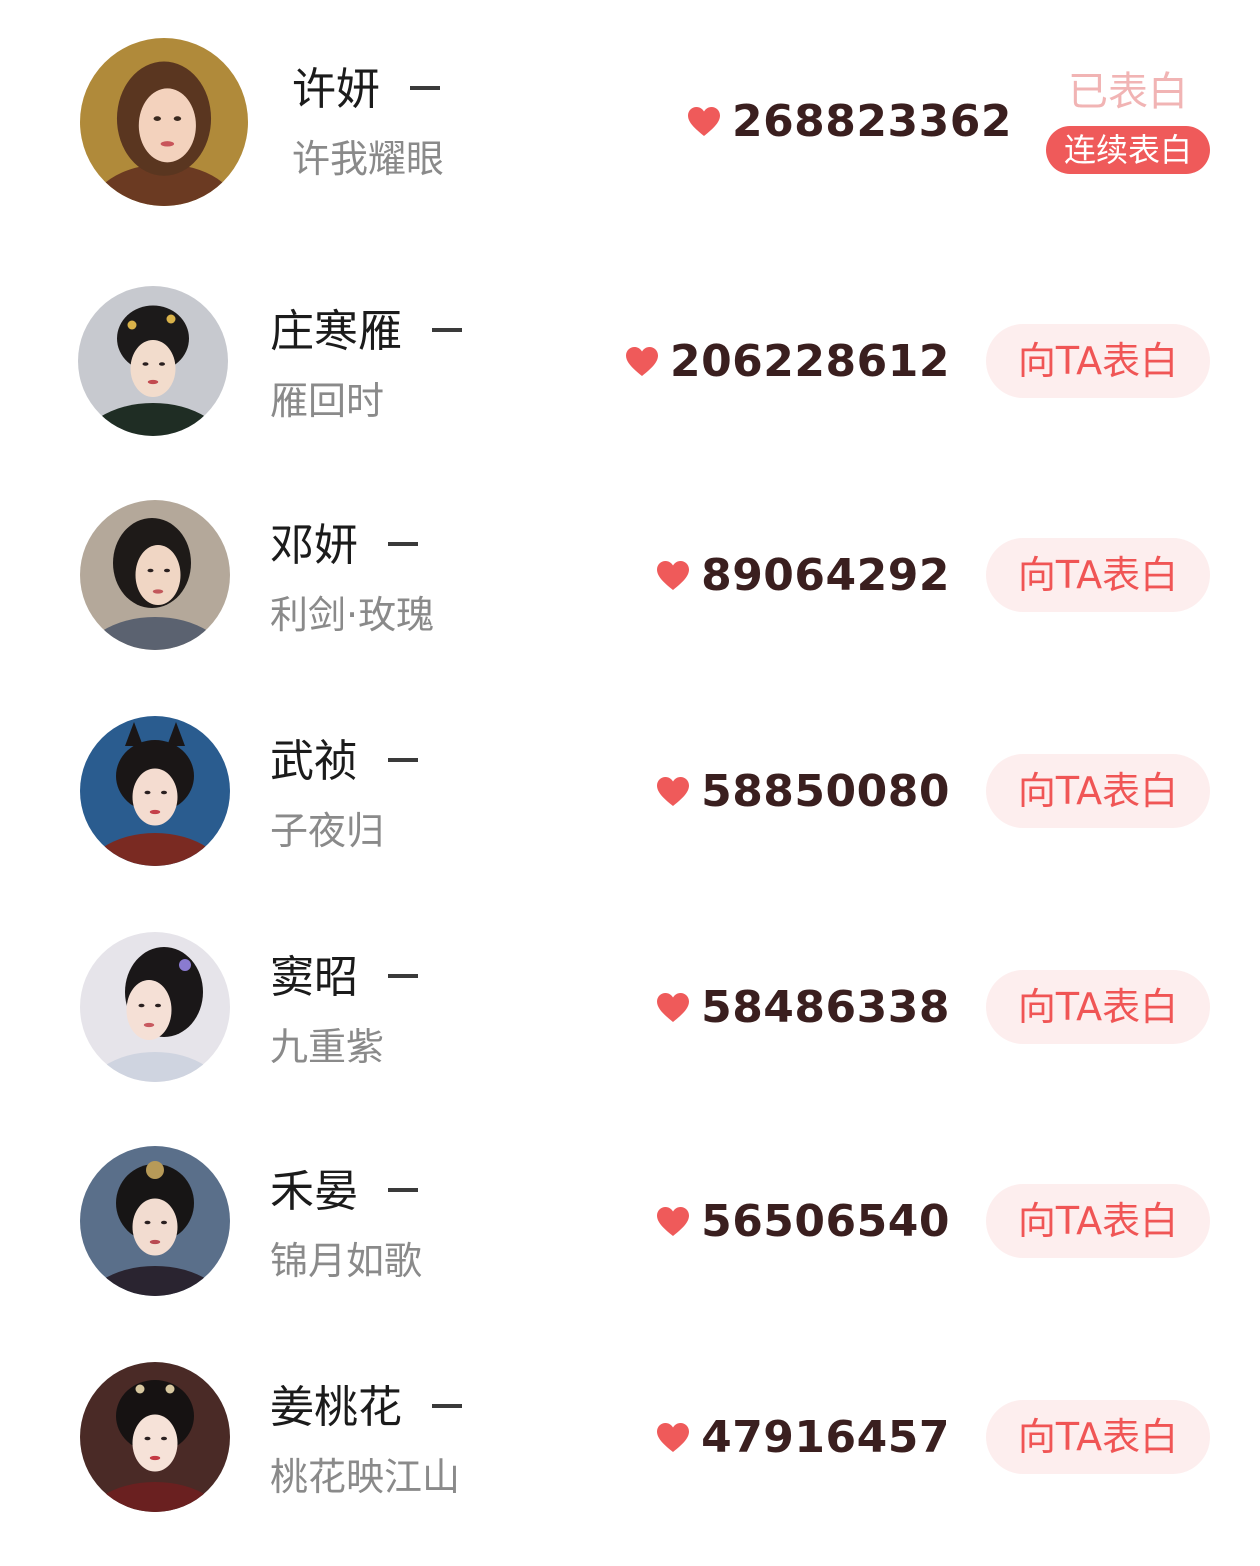 The height and width of the screenshot is (1566, 1260). What do you see at coordinates (336, 89) in the screenshot?
I see `character-name-text: 许妍` at bounding box center [336, 89].